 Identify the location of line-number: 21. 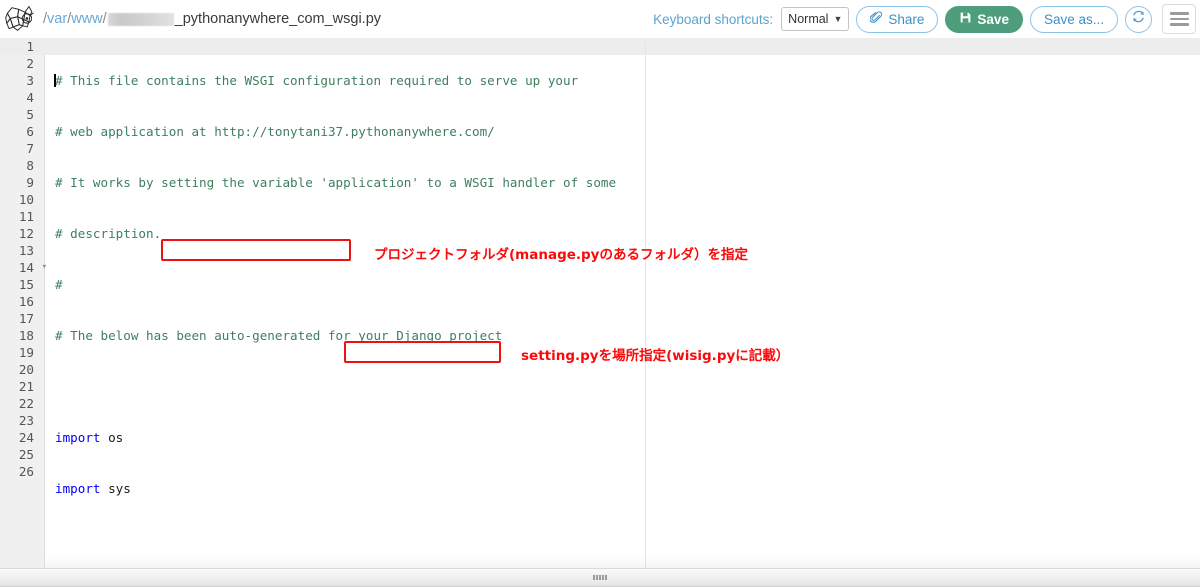
(26, 386).